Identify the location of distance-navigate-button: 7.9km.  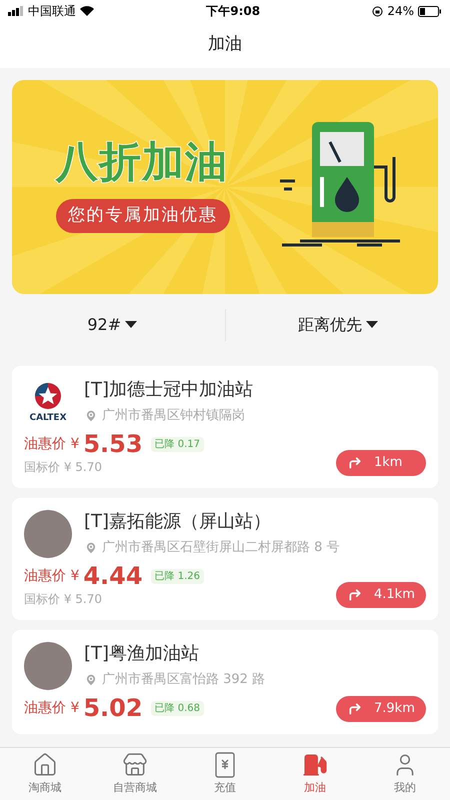
(381, 709).